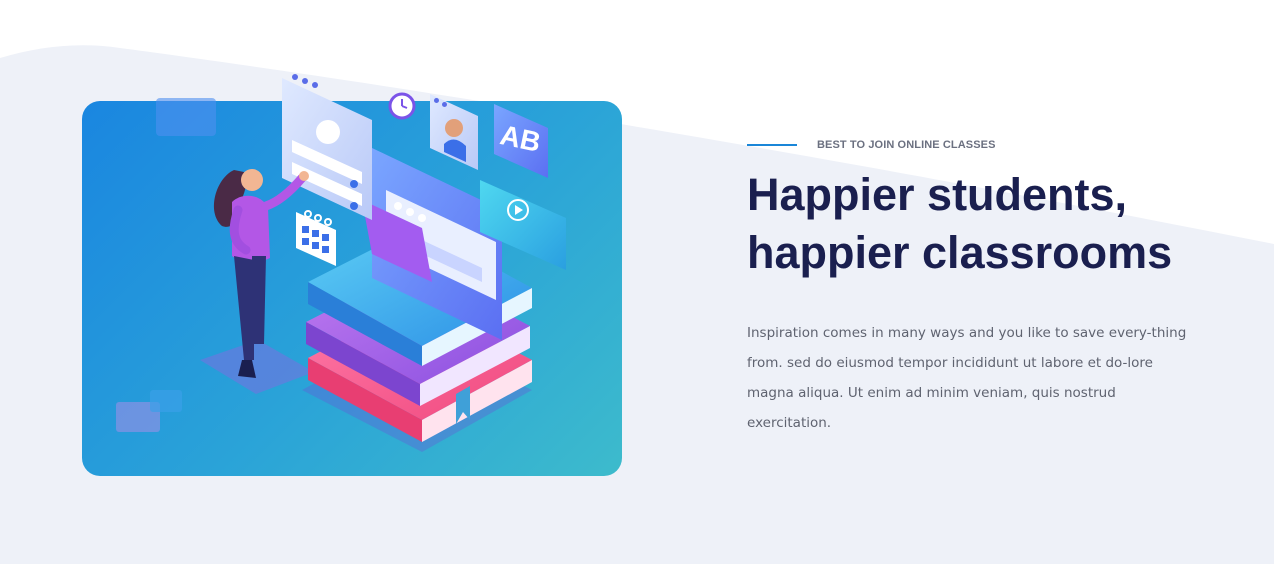  I want to click on eyebrow: BEST TO JOIN ONLINE CLASSES, so click(977, 145).